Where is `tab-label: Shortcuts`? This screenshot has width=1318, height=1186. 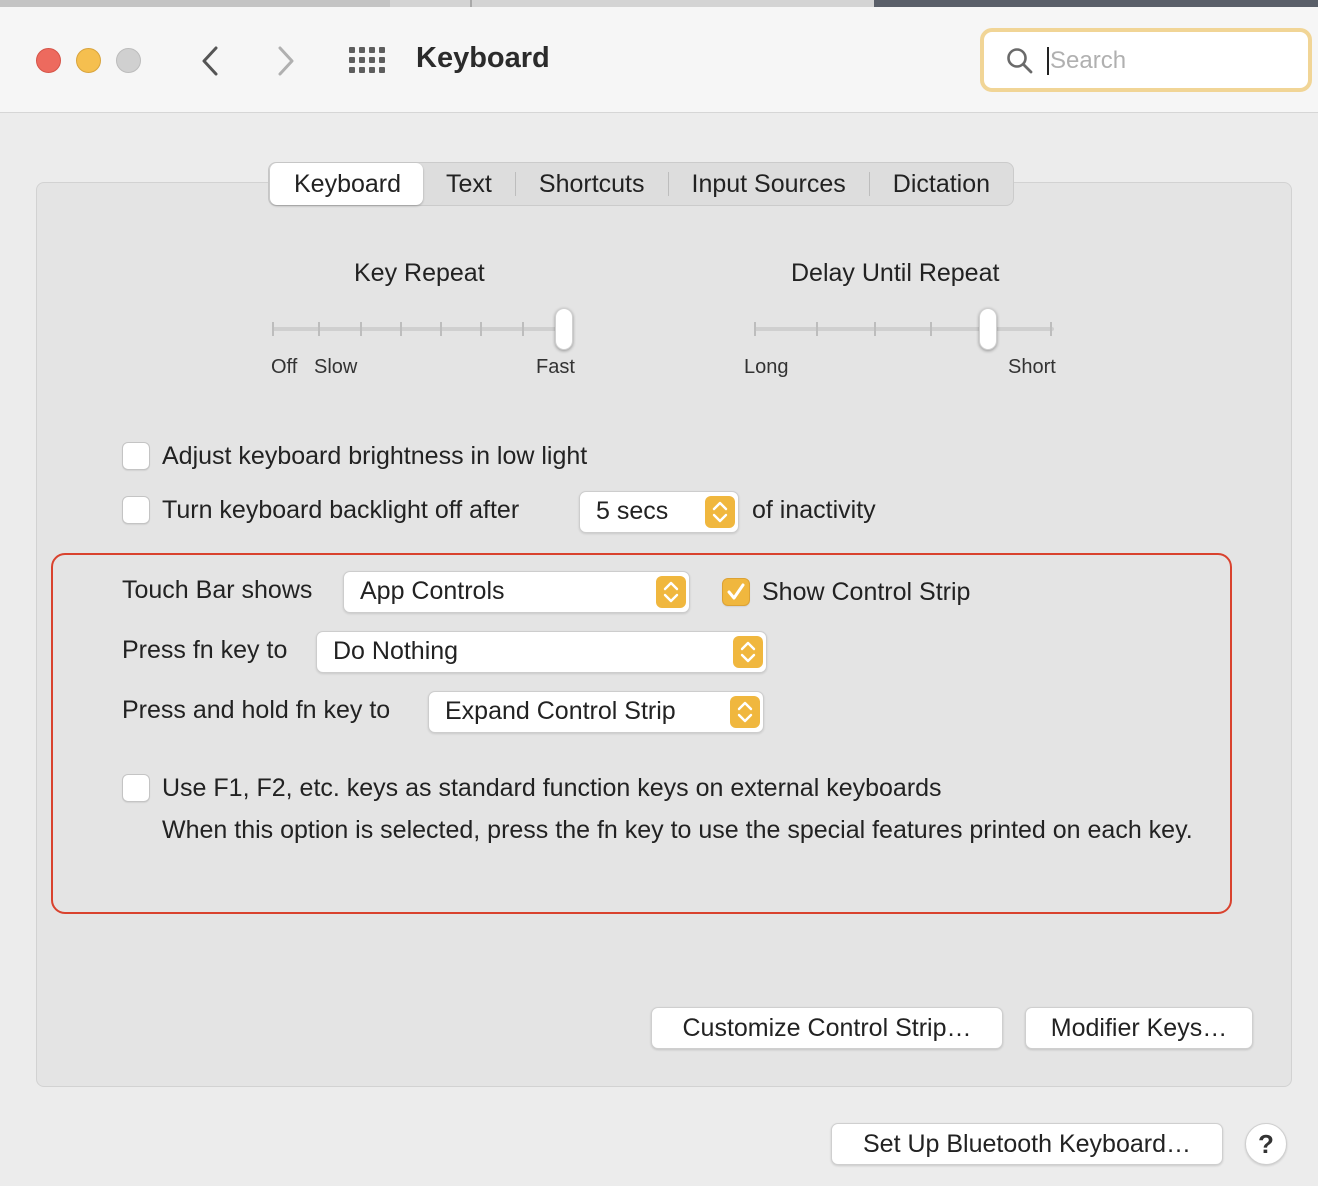 tab-label: Shortcuts is located at coordinates (591, 183).